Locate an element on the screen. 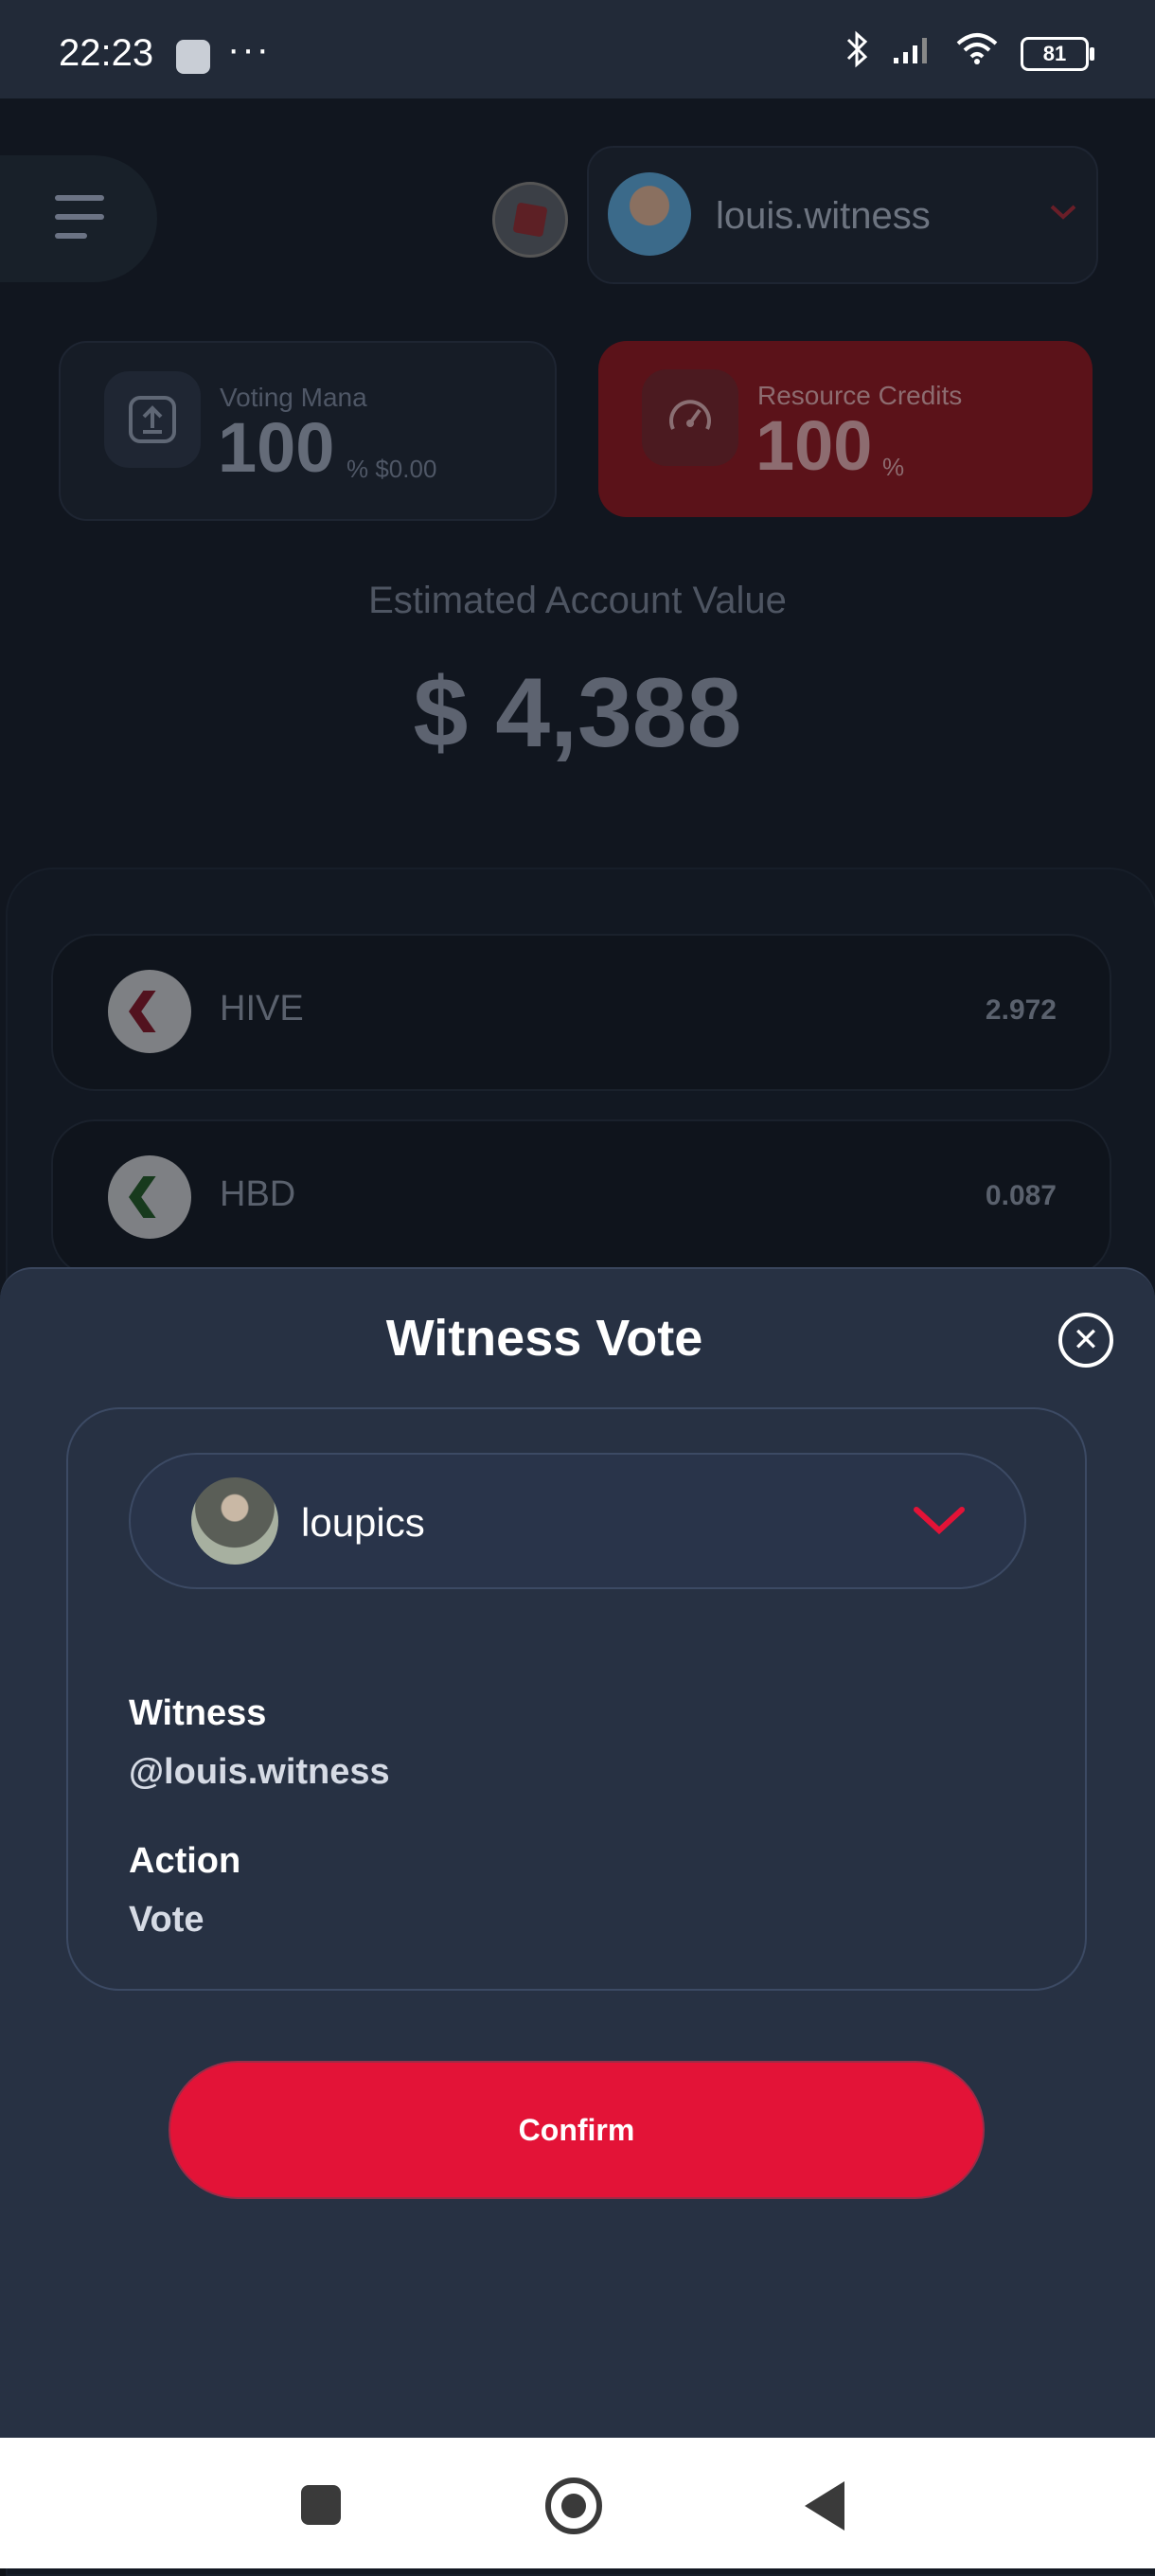  voting-mana-card: Voting Mana 100 % $0.00 is located at coordinates (308, 431).